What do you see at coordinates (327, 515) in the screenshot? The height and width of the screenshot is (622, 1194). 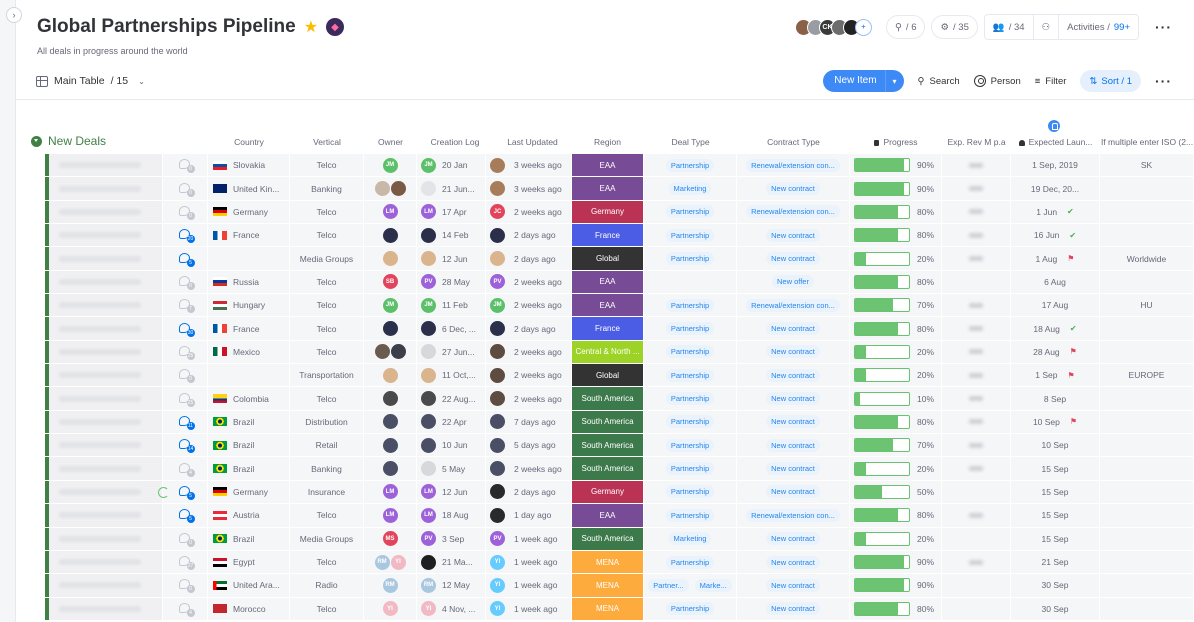 I see `vertical-cell: Telco` at bounding box center [327, 515].